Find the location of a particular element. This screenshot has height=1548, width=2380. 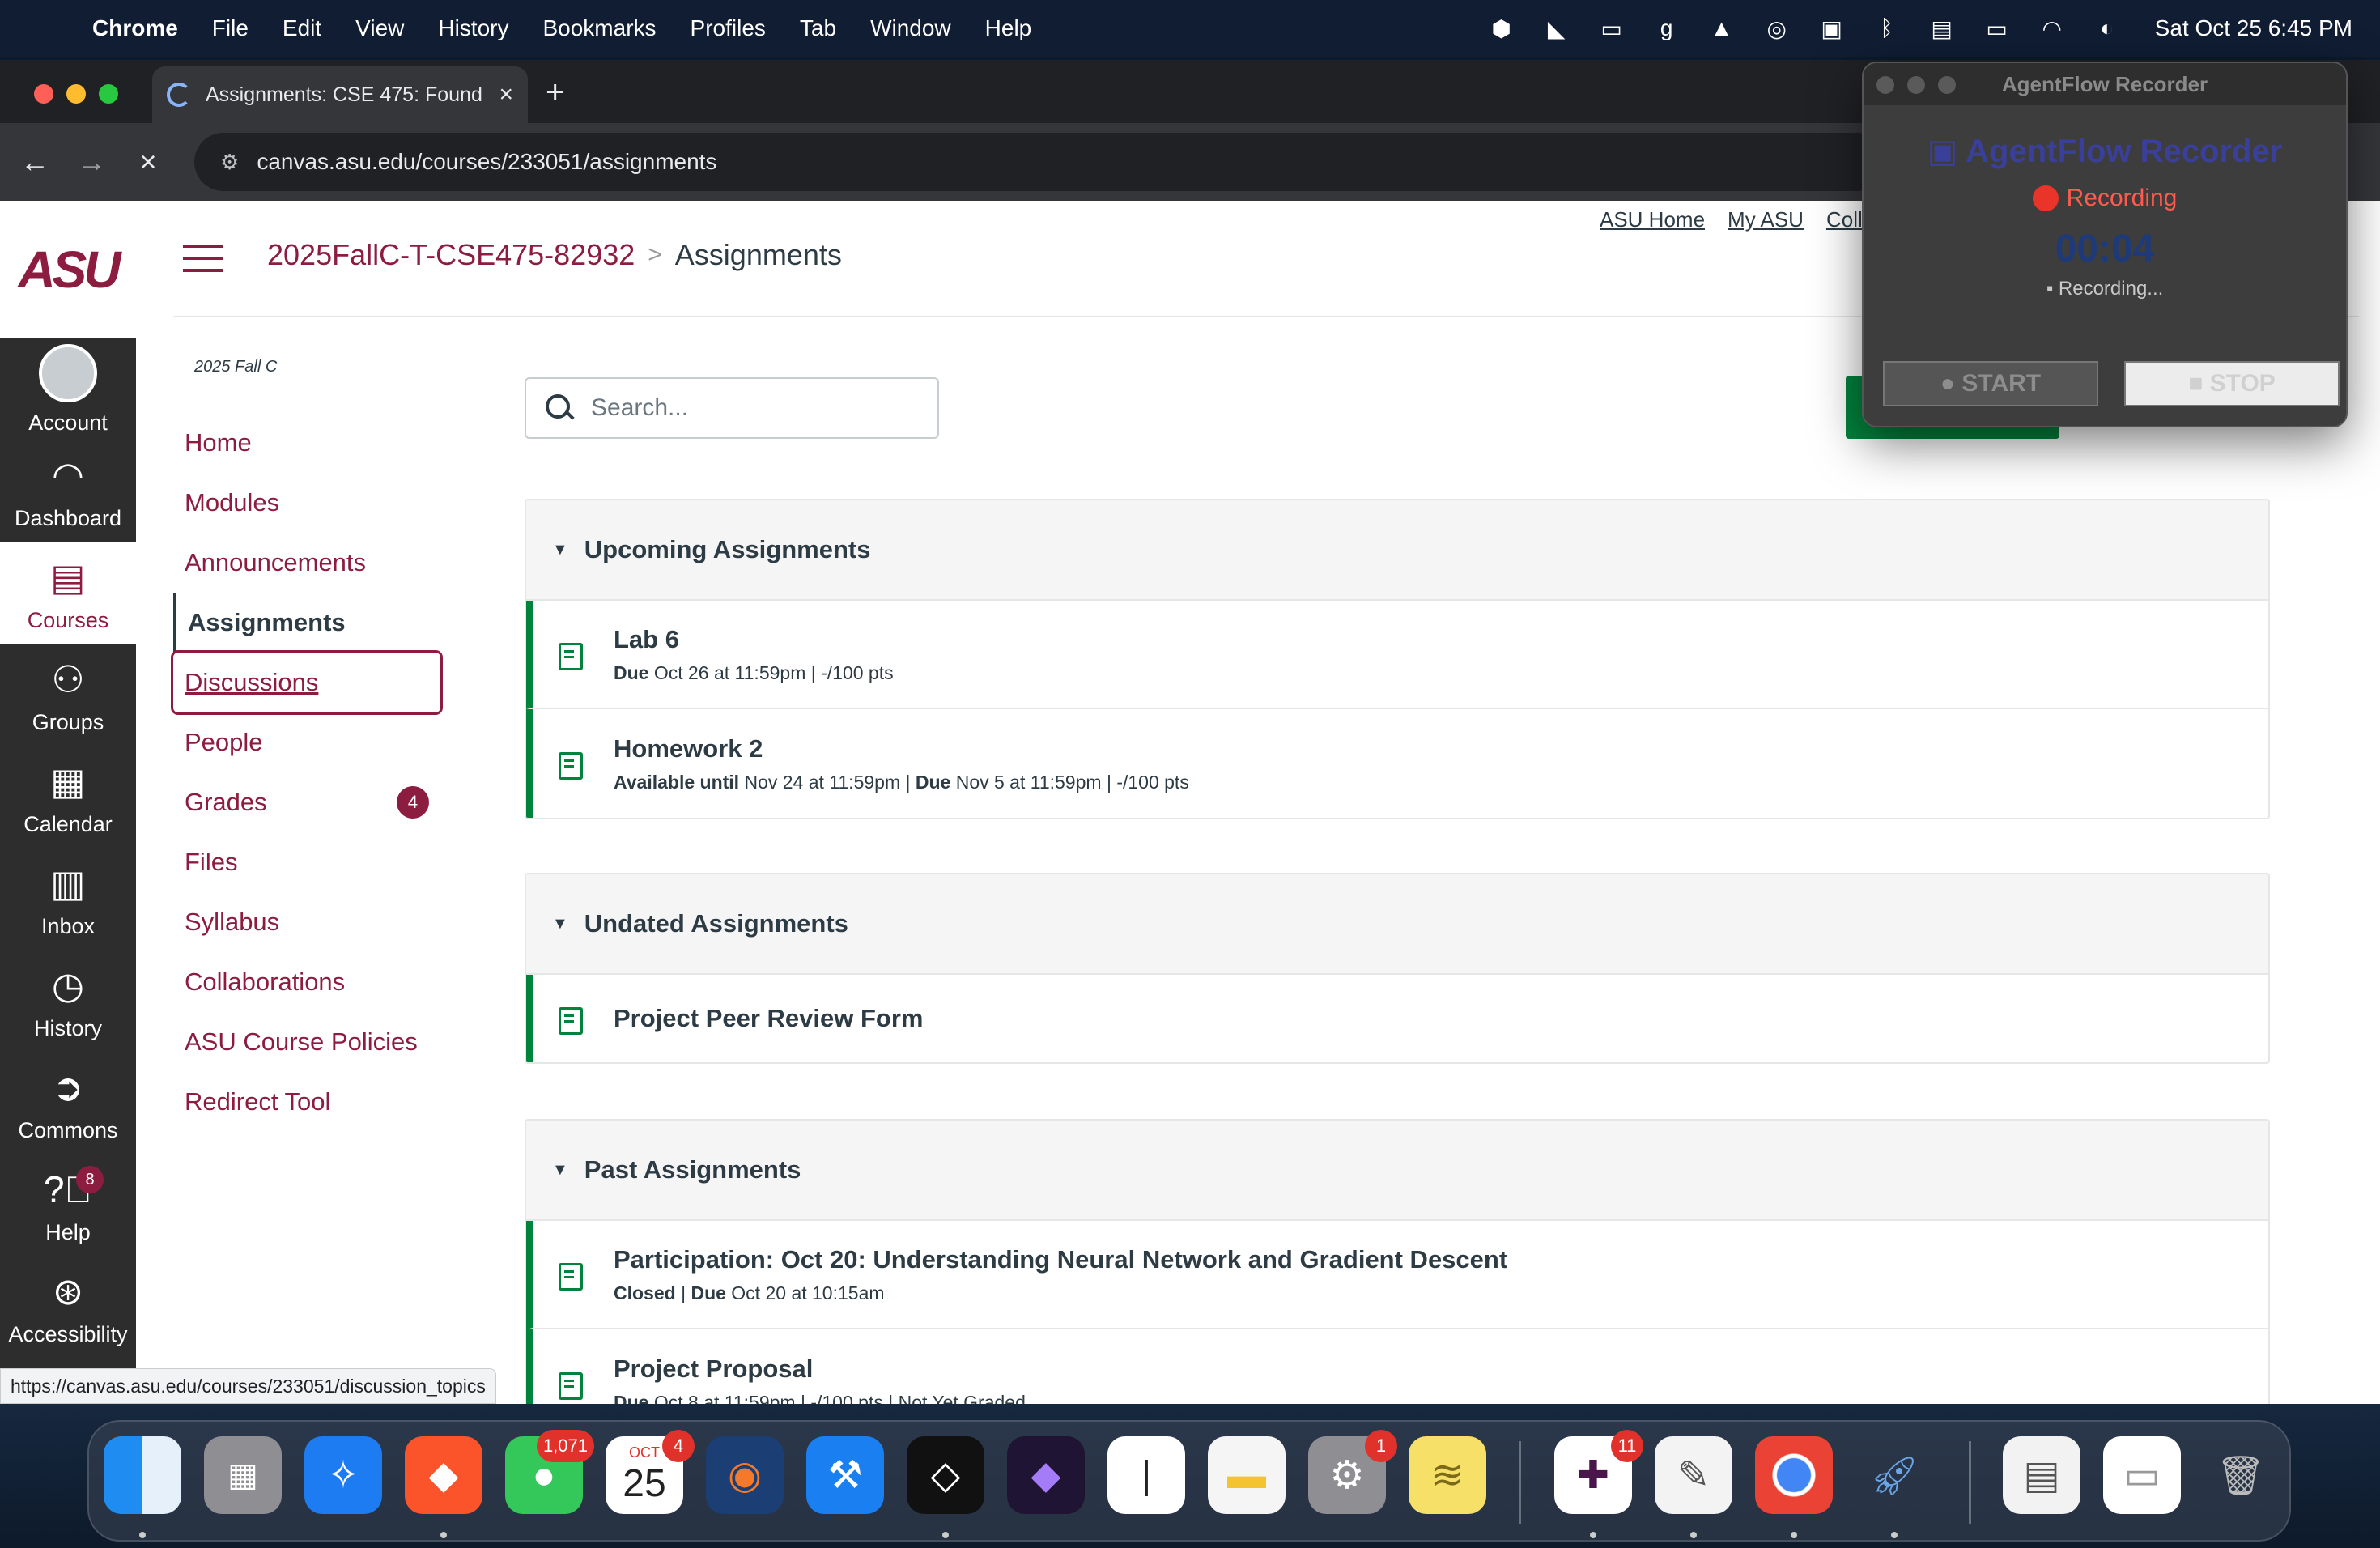

hamburger-menu-icon is located at coordinates (203, 258).